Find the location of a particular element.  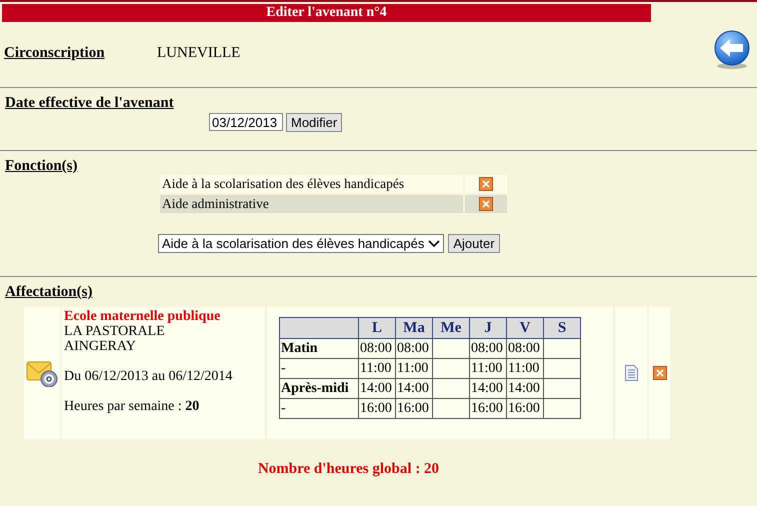

weekly-hours: Heures par semaine : 20 is located at coordinates (132, 406).